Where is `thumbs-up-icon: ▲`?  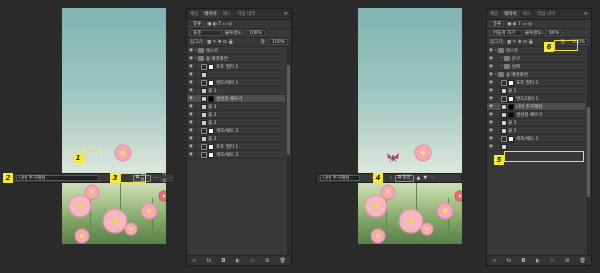 thumbs-up-icon: ▲ is located at coordinates (419, 178).